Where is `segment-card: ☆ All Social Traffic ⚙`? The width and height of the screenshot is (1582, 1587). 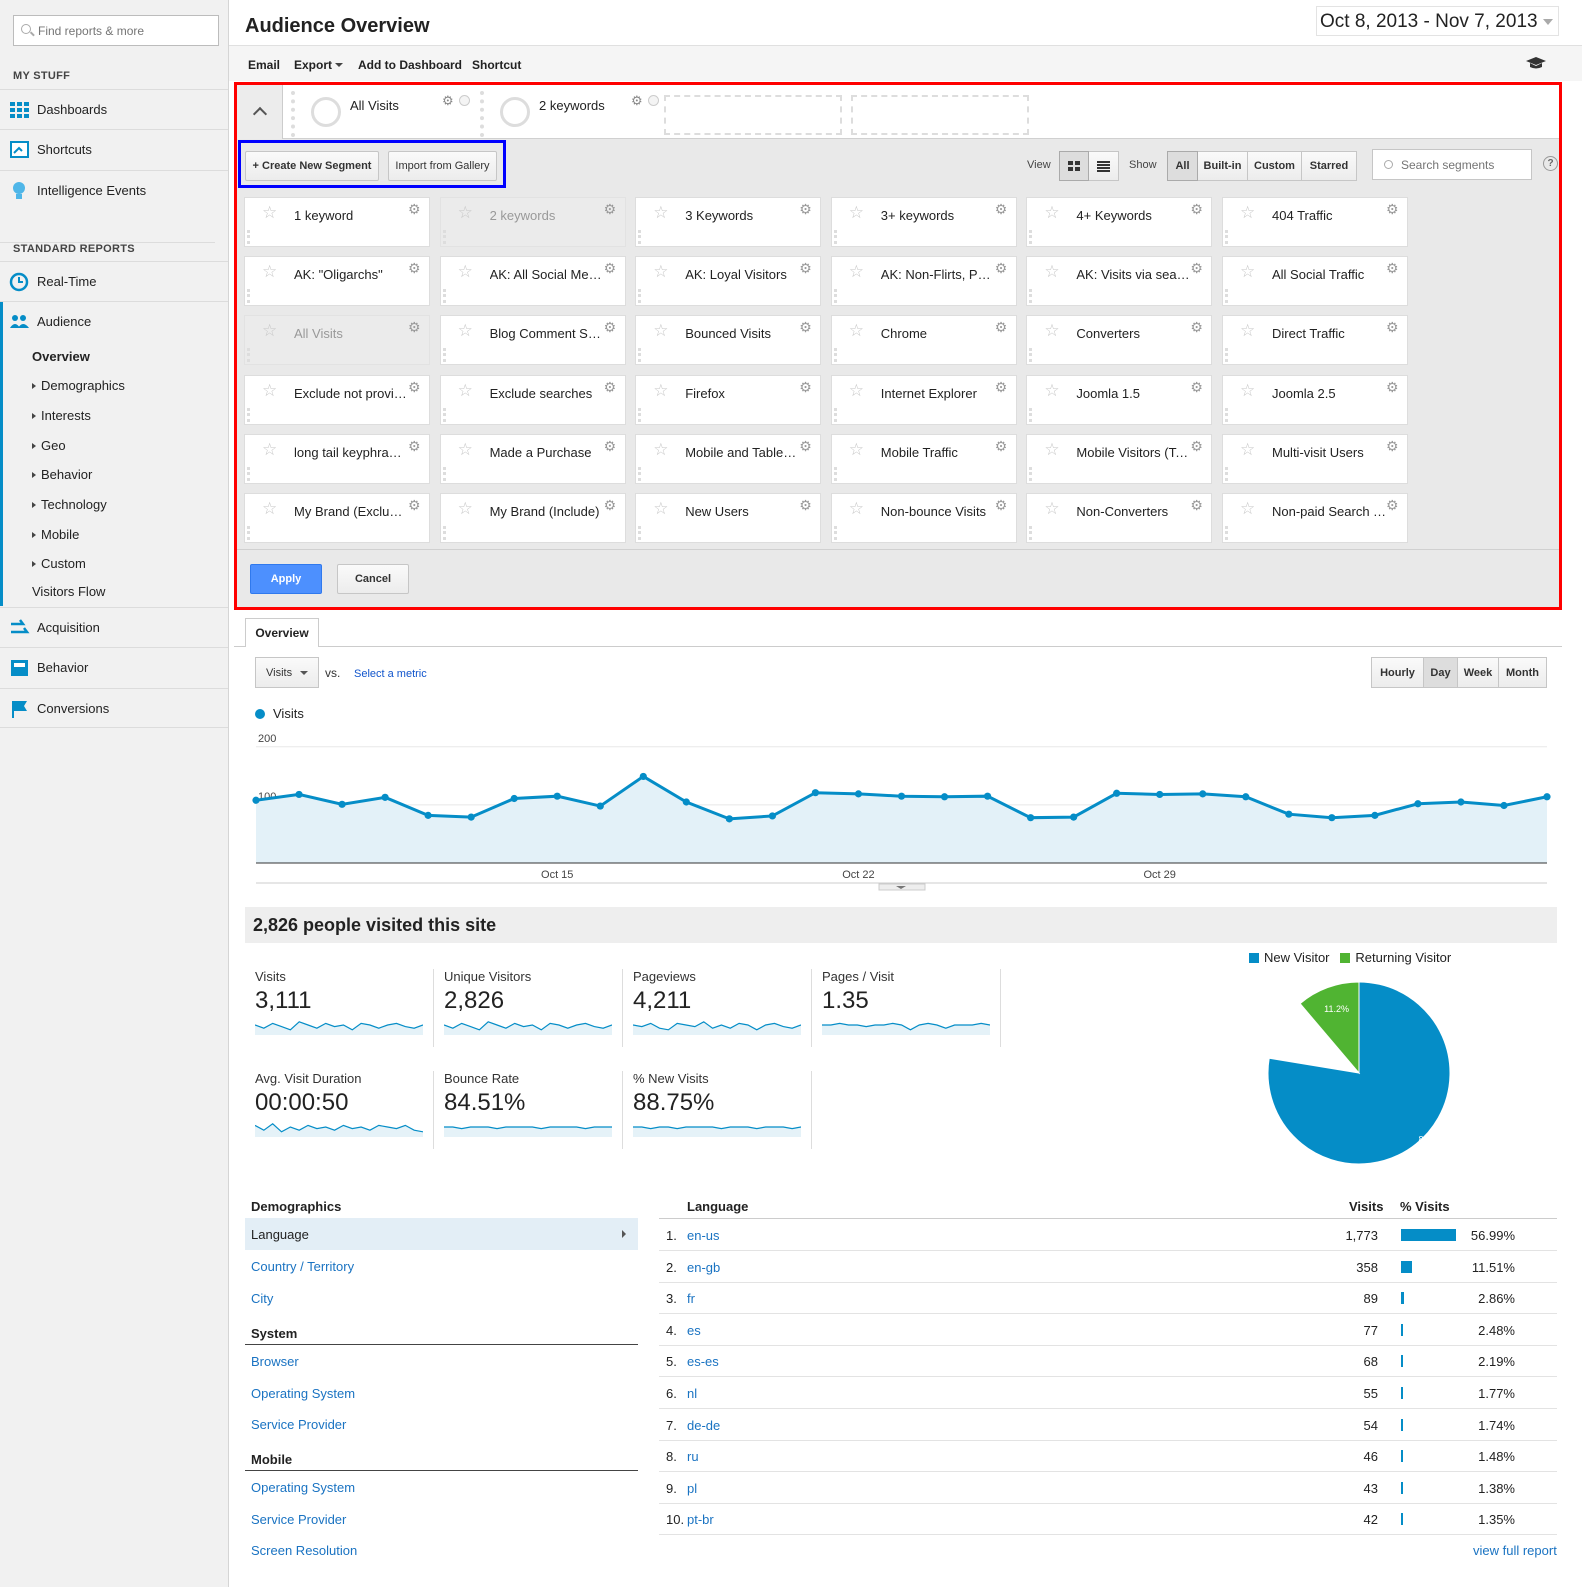 segment-card: ☆ All Social Traffic ⚙ is located at coordinates (1315, 281).